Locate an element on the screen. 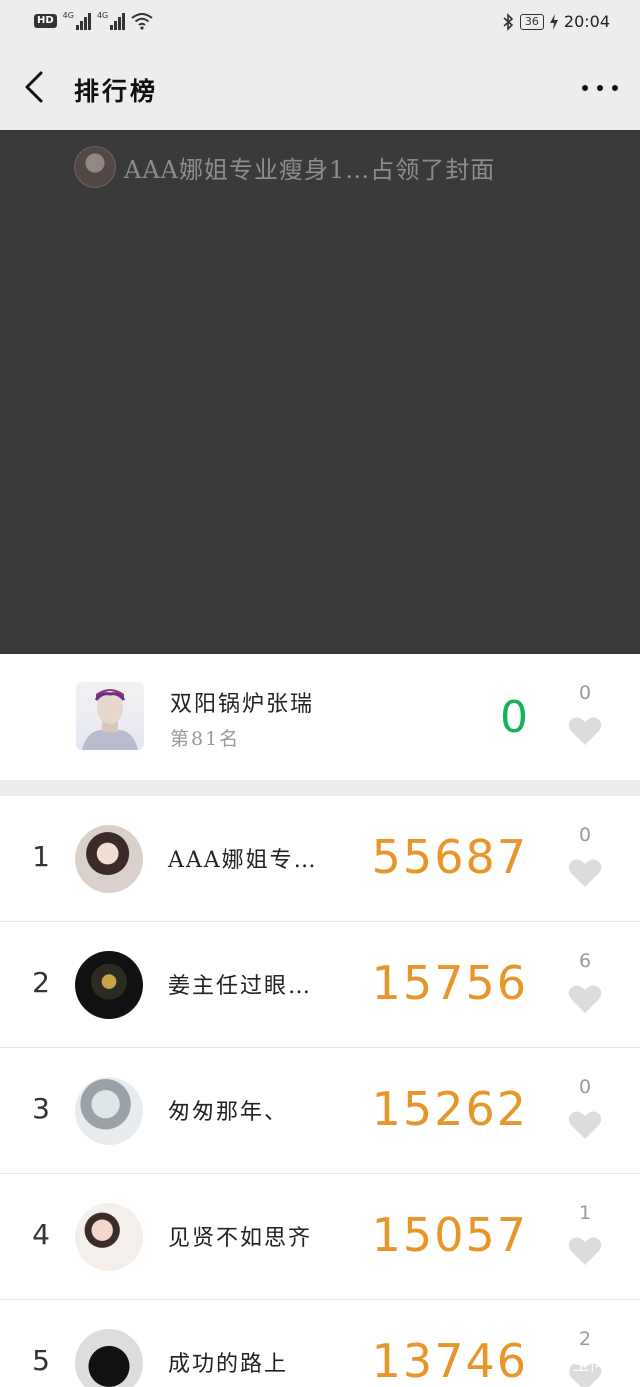 This screenshot has height=1387, width=640. like-count: 1 is located at coordinates (585, 1213).